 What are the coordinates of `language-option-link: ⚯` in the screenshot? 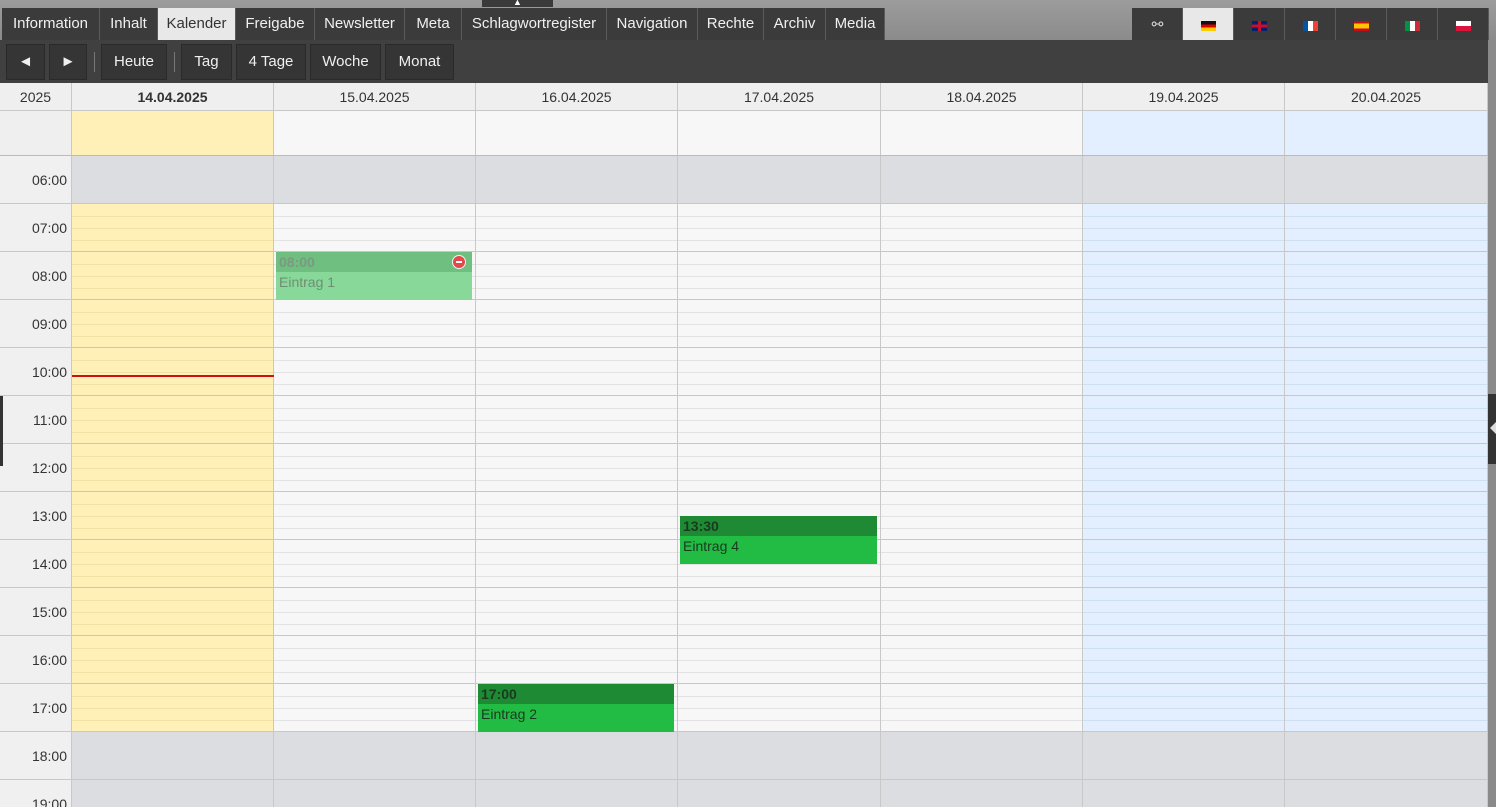 It's located at (1157, 24).